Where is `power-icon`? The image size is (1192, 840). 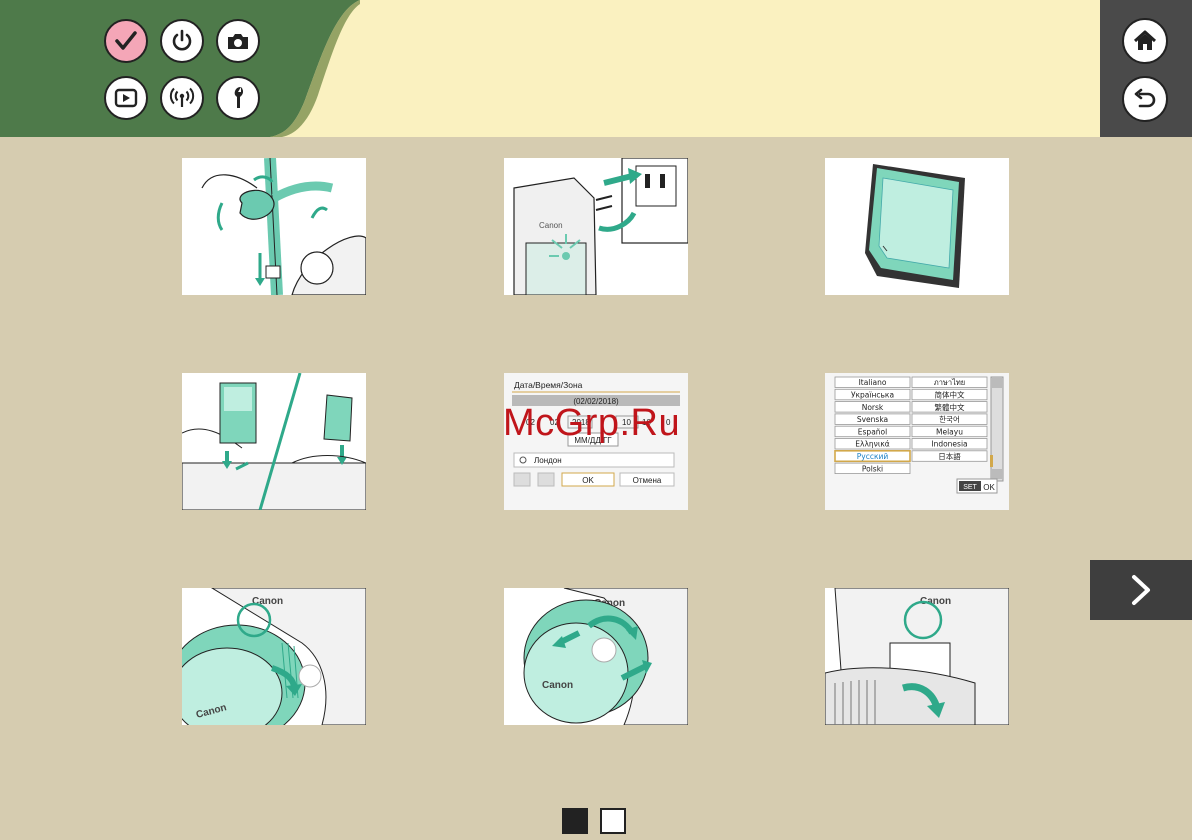 power-icon is located at coordinates (182, 40).